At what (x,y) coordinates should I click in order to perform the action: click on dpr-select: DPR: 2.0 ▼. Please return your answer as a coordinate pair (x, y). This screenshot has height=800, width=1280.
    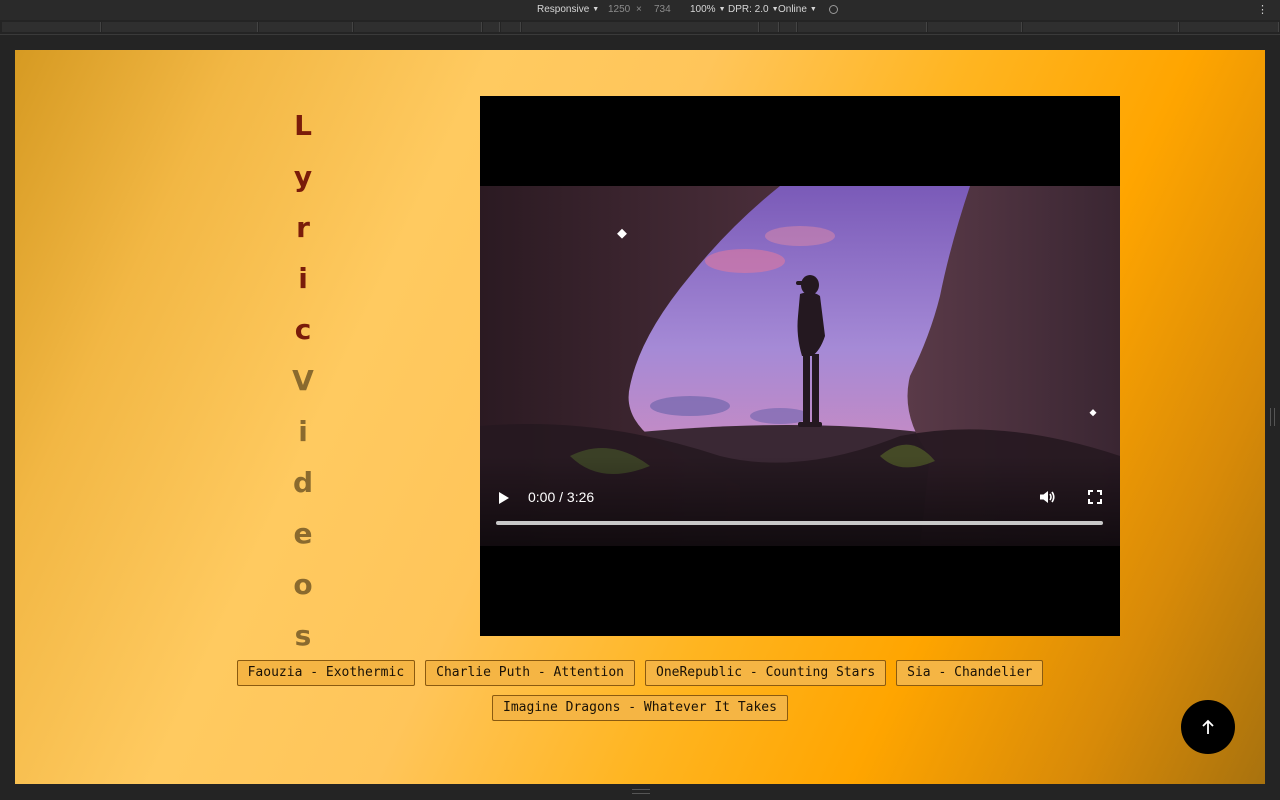
    Looking at the image, I should click on (753, 9).